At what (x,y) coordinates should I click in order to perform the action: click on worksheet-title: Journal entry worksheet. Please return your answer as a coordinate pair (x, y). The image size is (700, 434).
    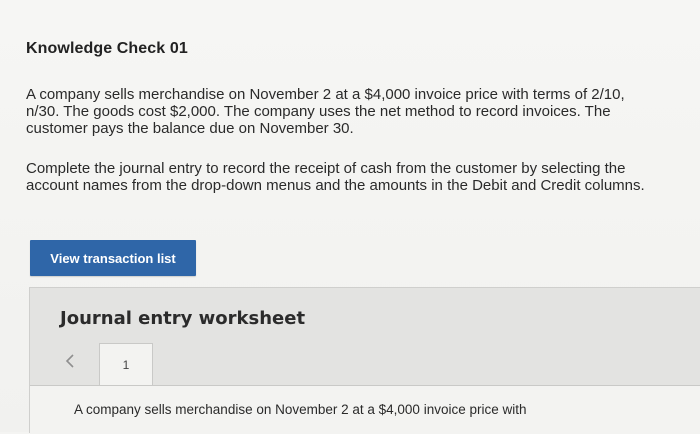
    Looking at the image, I should click on (183, 318).